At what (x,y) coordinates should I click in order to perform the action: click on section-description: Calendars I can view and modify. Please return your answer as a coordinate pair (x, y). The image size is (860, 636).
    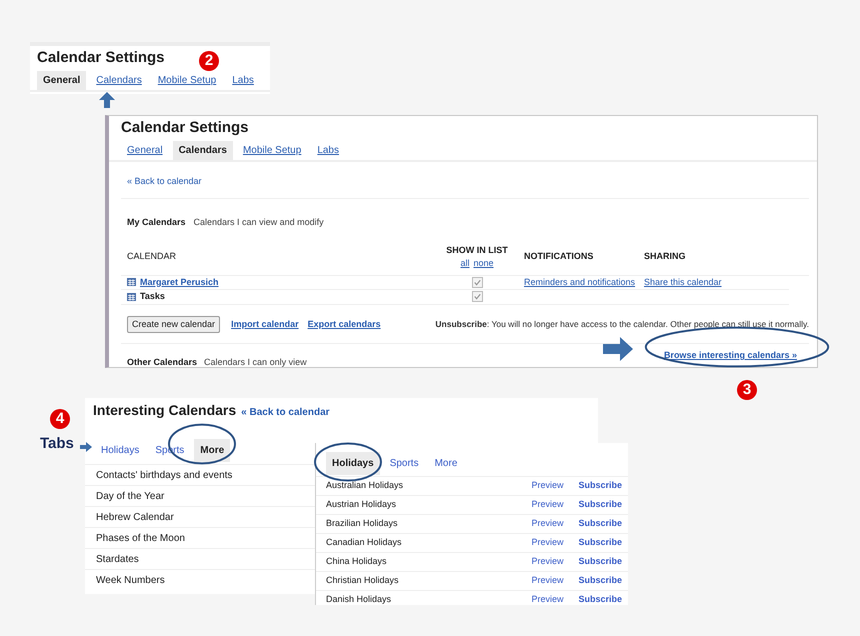
    Looking at the image, I should click on (259, 222).